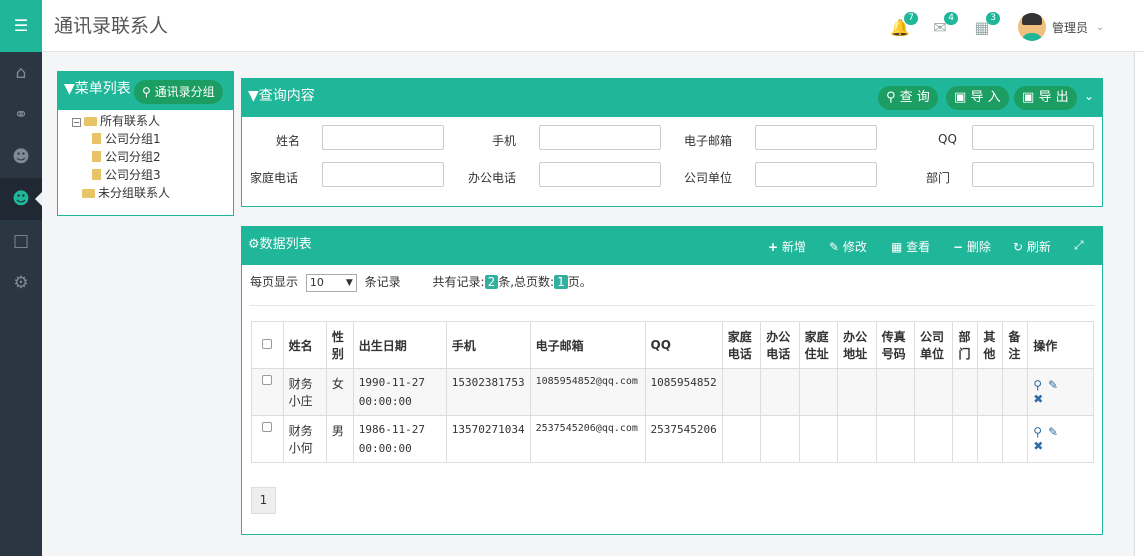  I want to click on bell-icon: 🔔 7, so click(904, 25).